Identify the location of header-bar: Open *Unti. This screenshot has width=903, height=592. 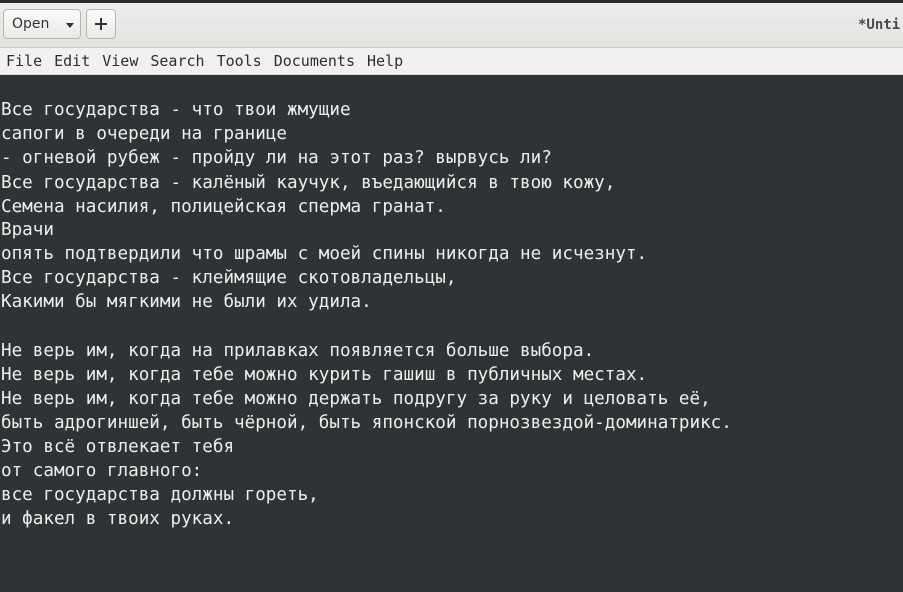
(451, 25).